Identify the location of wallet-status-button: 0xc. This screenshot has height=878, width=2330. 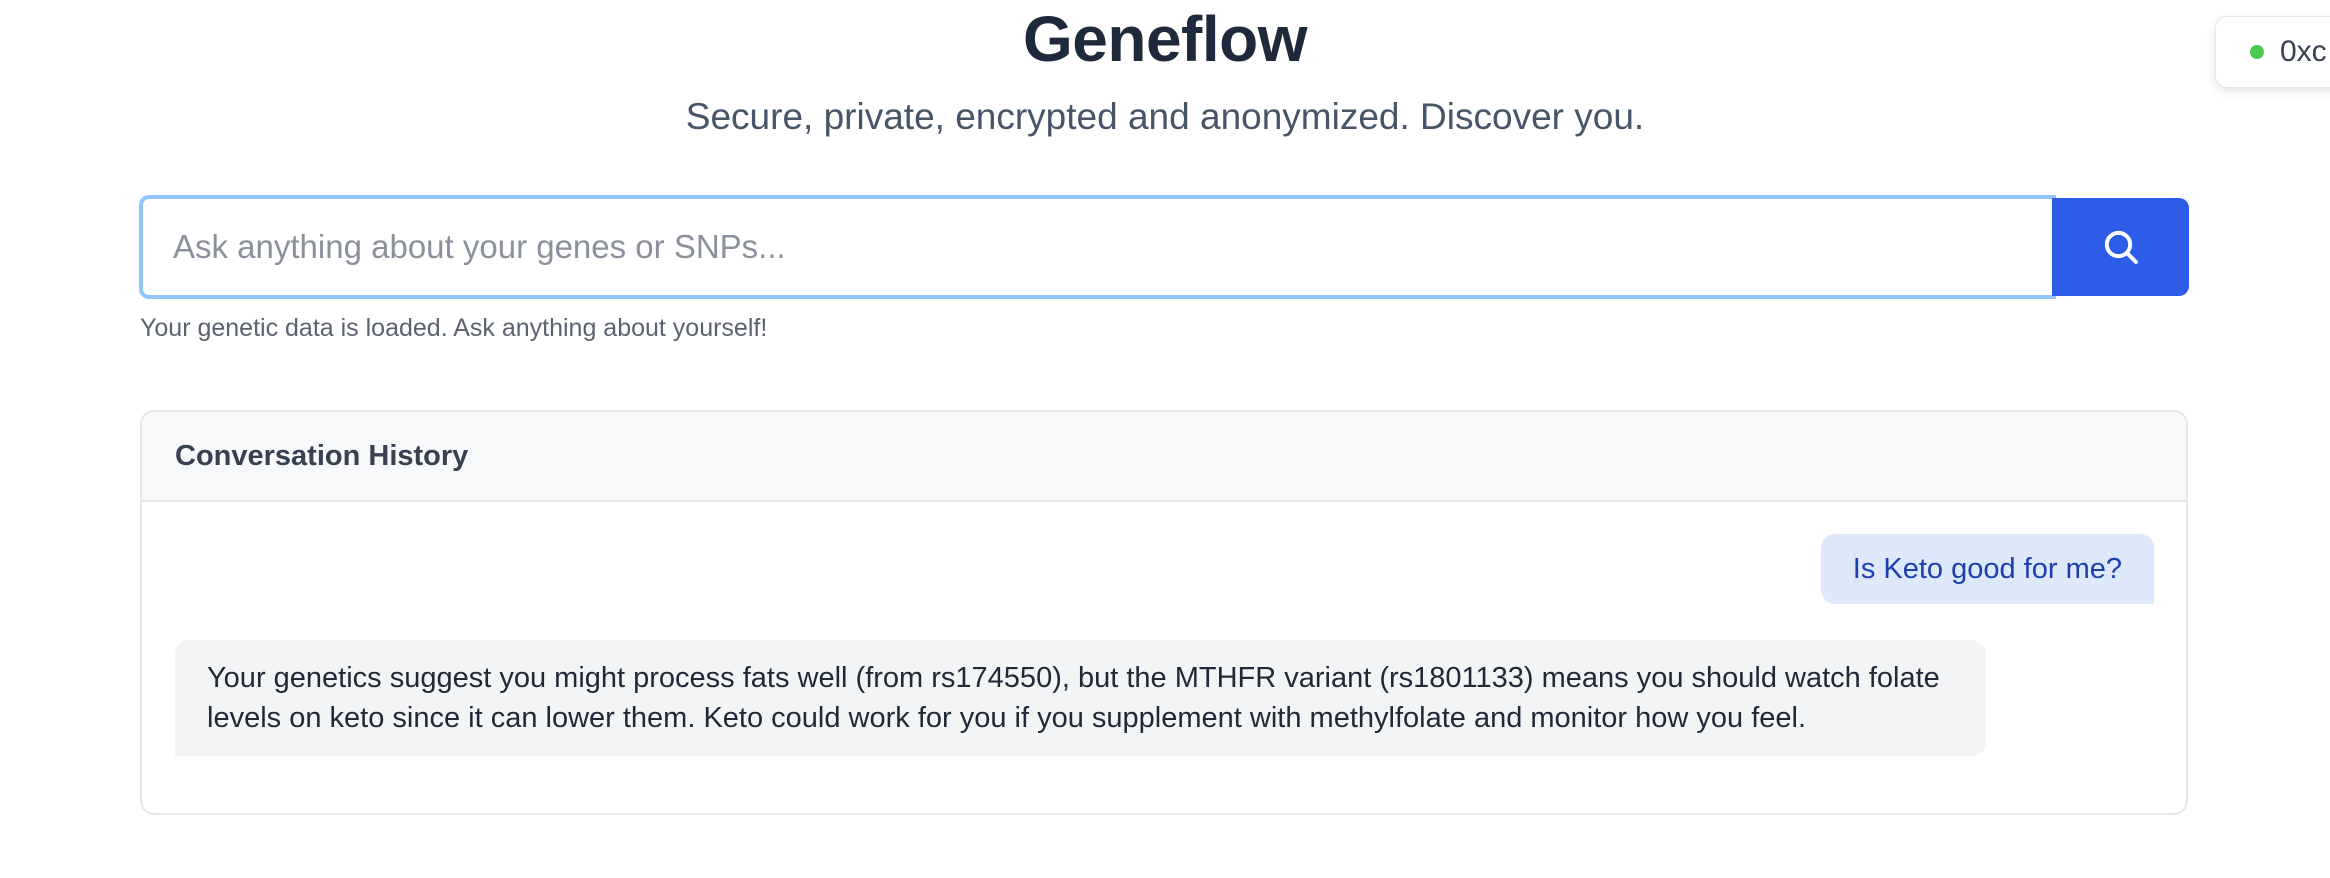
(2272, 52).